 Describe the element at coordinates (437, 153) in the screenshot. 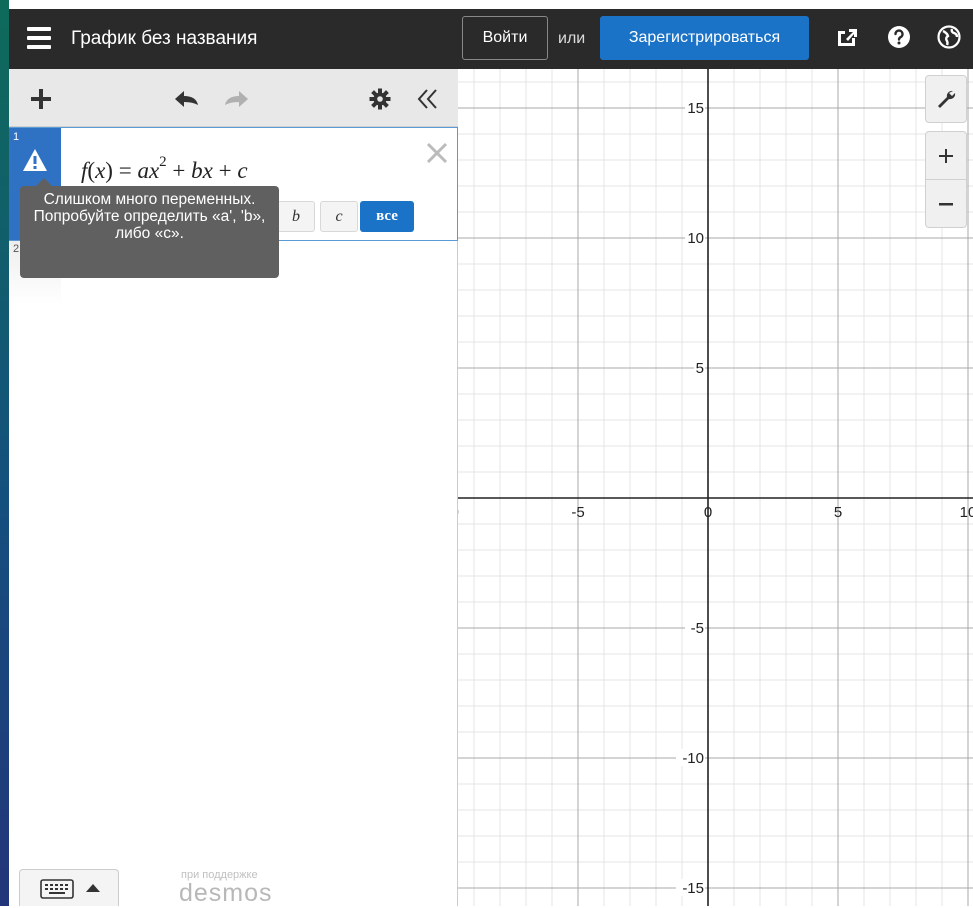

I see `delete-expression-icon` at that location.